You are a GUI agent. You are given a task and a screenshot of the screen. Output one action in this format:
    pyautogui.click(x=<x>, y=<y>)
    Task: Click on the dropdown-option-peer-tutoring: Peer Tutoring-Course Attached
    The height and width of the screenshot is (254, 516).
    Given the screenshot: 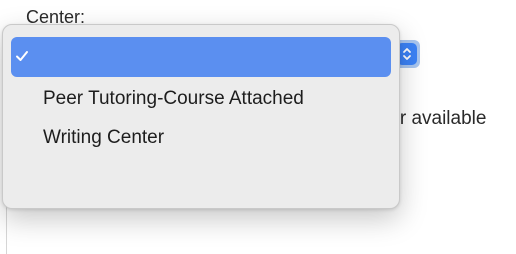 What is the action you would take?
    pyautogui.click(x=173, y=99)
    